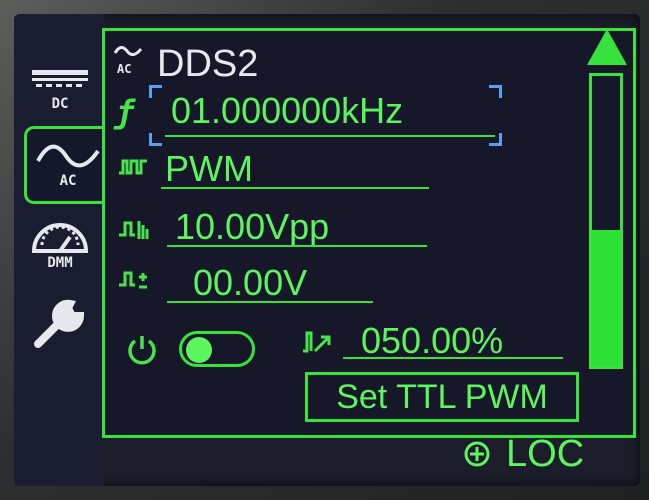 The image size is (649, 500). I want to click on sidebar-tab-ac: AC, so click(66, 165).